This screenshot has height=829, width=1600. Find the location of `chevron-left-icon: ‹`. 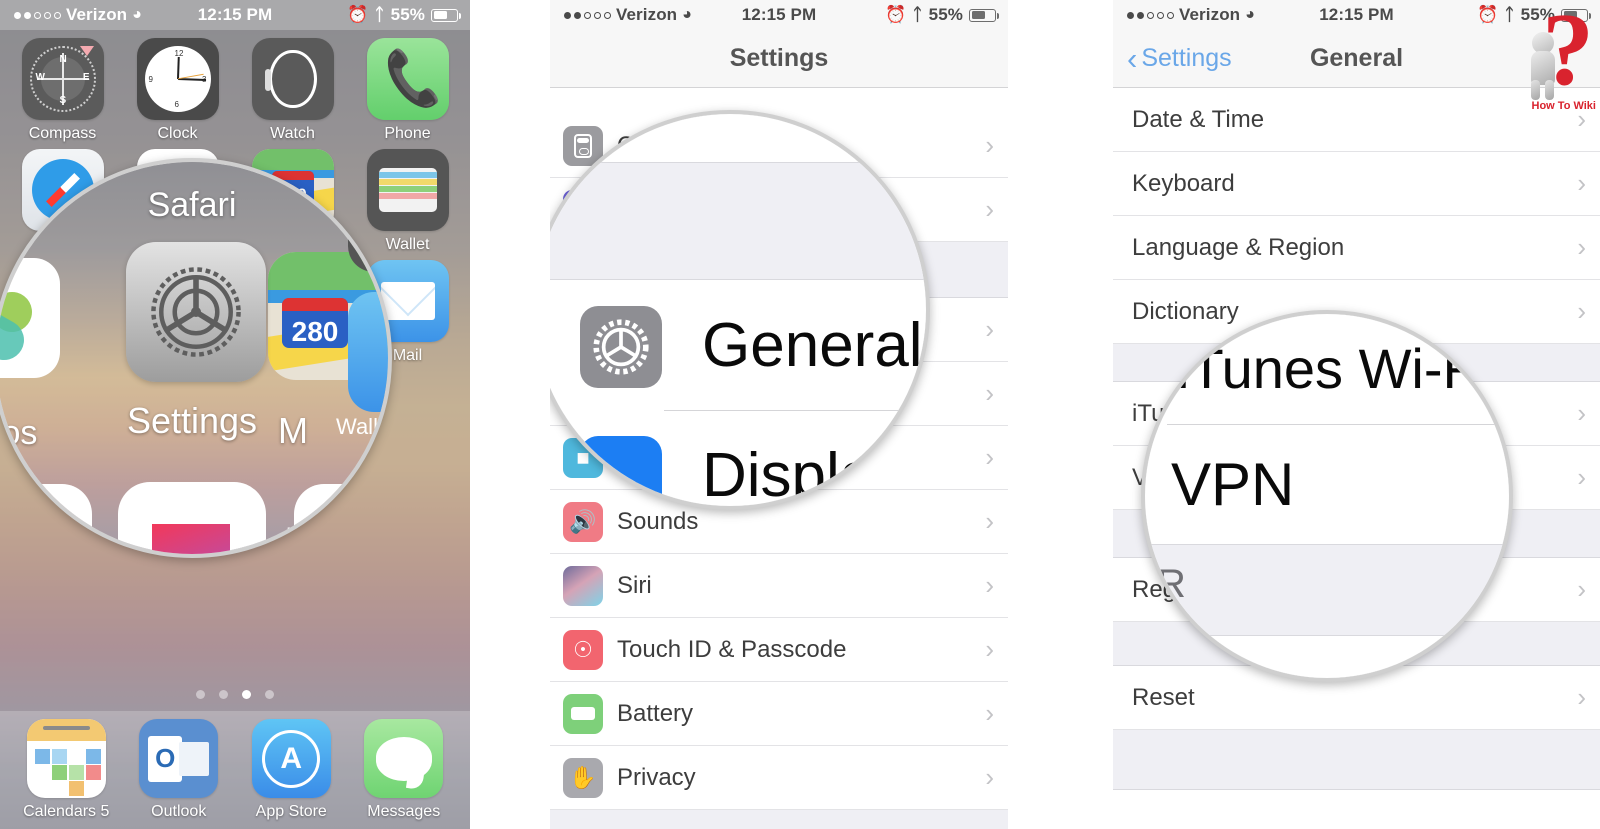

chevron-left-icon: ‹ is located at coordinates (1132, 58).